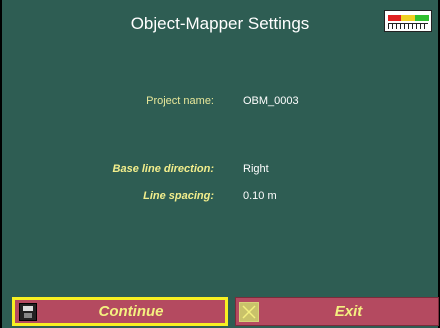 The width and height of the screenshot is (440, 328). What do you see at coordinates (256, 169) in the screenshot?
I see `baseline-direction-value: Right` at bounding box center [256, 169].